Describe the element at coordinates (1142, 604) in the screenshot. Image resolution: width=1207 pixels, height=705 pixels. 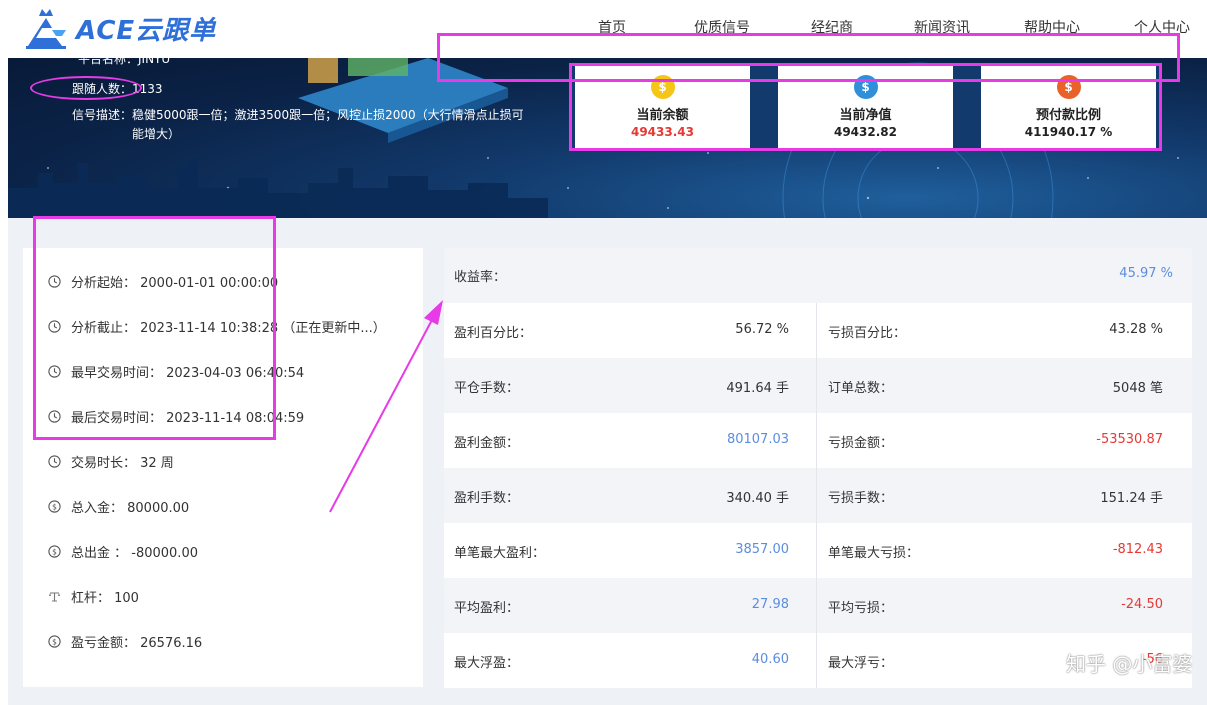
I see `metric-value: -24.50` at that location.